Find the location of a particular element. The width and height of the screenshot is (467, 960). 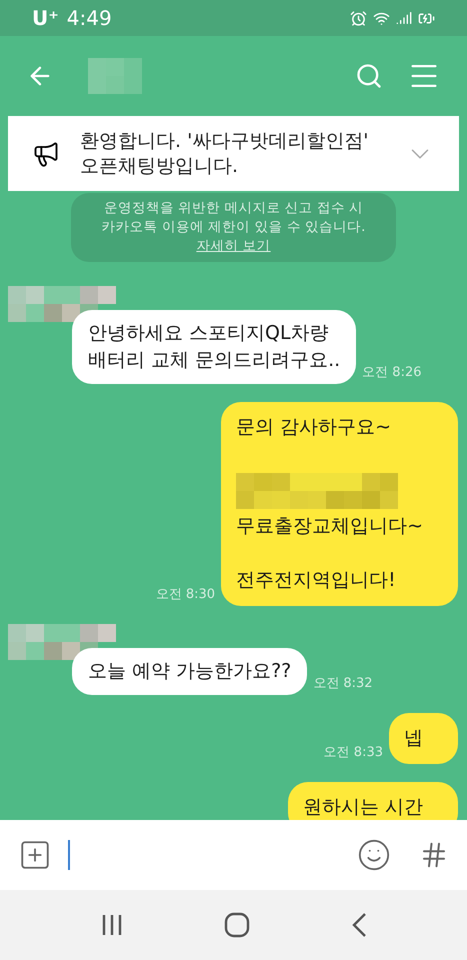

message-text: 배터리 교체 문의드리려구요.. is located at coordinates (214, 360).